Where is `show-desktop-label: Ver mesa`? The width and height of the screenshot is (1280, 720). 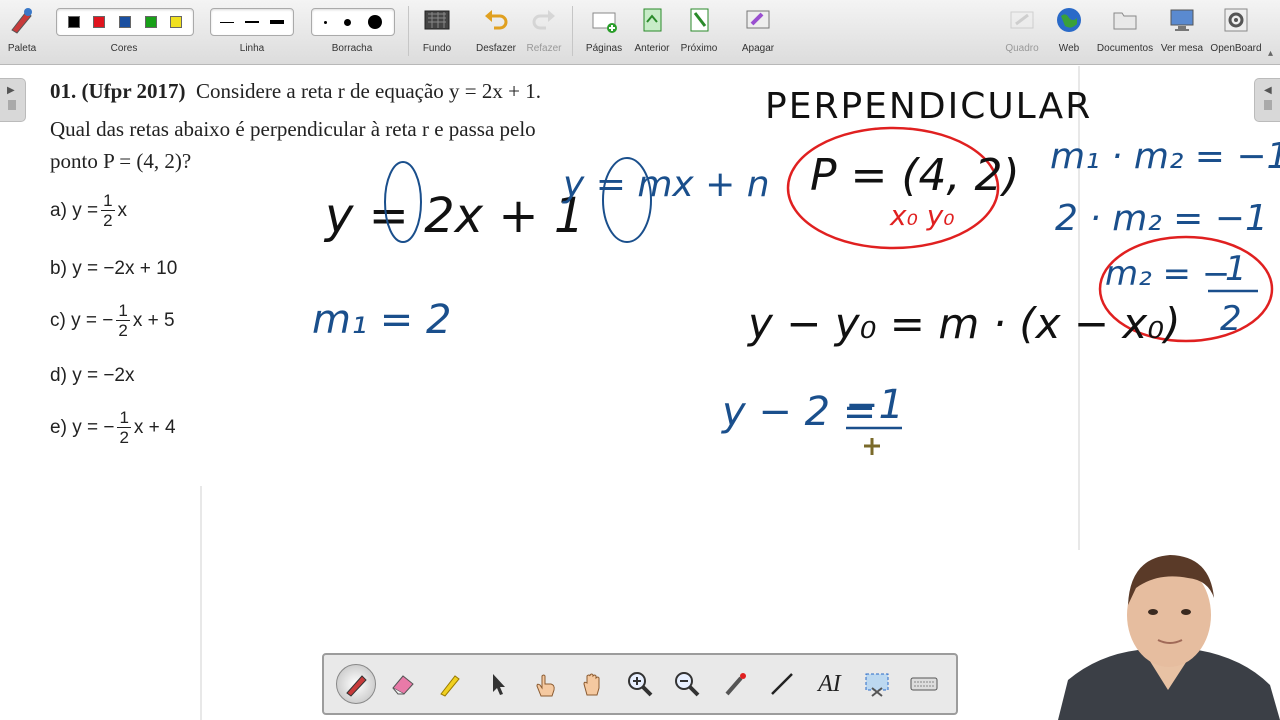 show-desktop-label: Ver mesa is located at coordinates (1182, 48).